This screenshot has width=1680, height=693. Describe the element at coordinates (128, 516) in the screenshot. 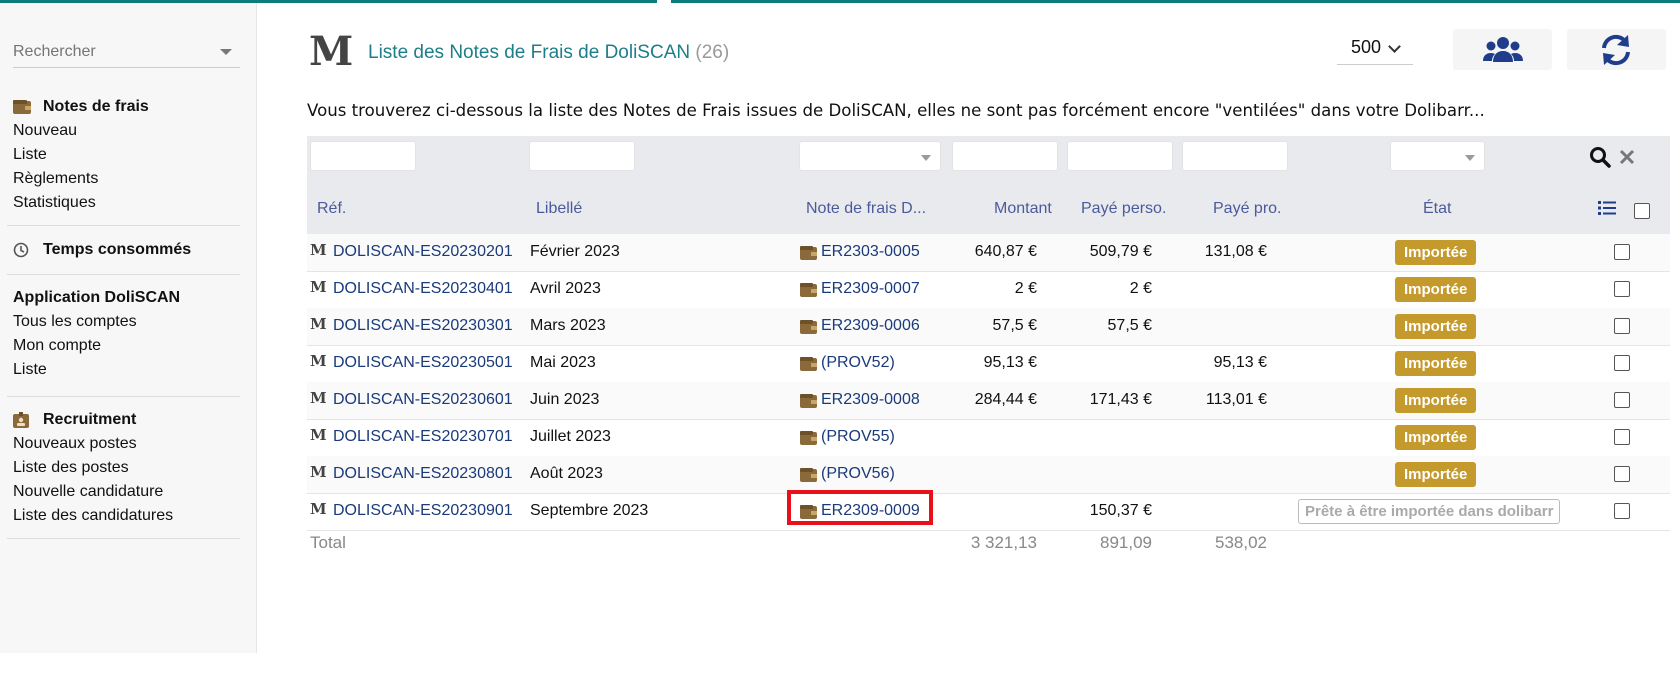

I see `menu-item-liste-des-candidatures: Liste des candidatures` at that location.